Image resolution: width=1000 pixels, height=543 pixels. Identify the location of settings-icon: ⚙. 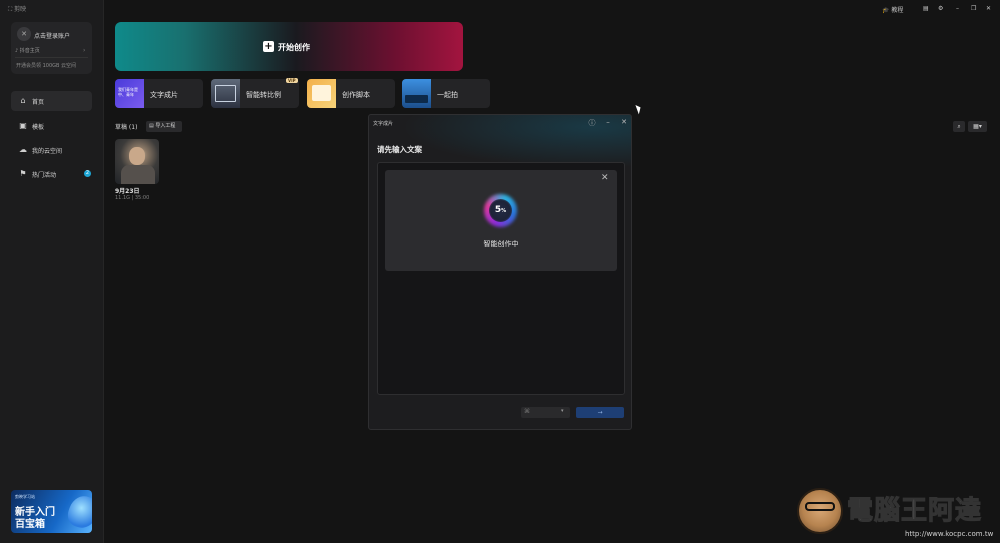
(940, 8).